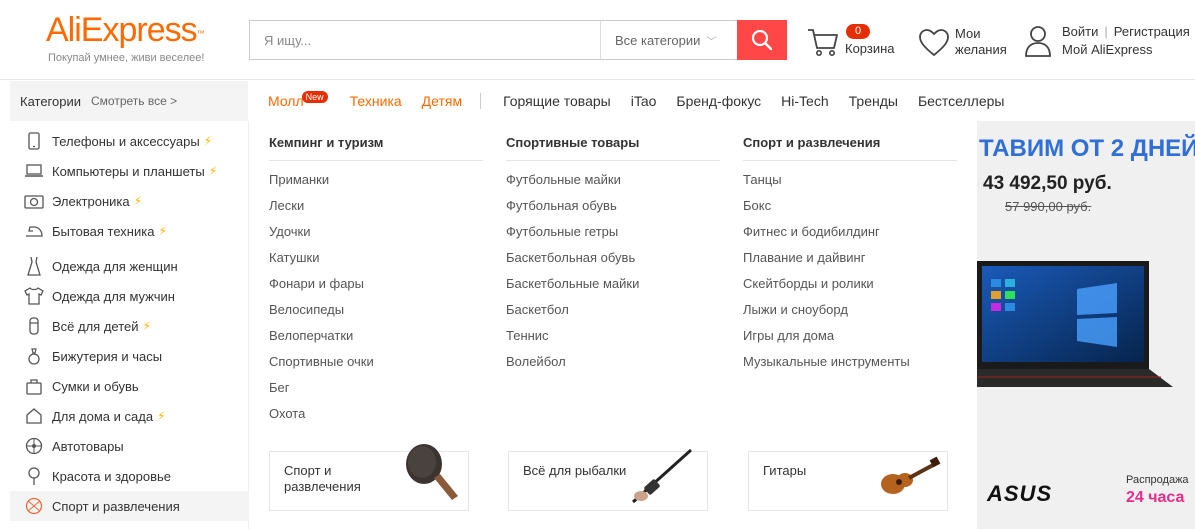 This screenshot has width=1195, height=529. Describe the element at coordinates (826, 361) in the screenshot. I see `list-item: Музыкальные инструменты` at that location.